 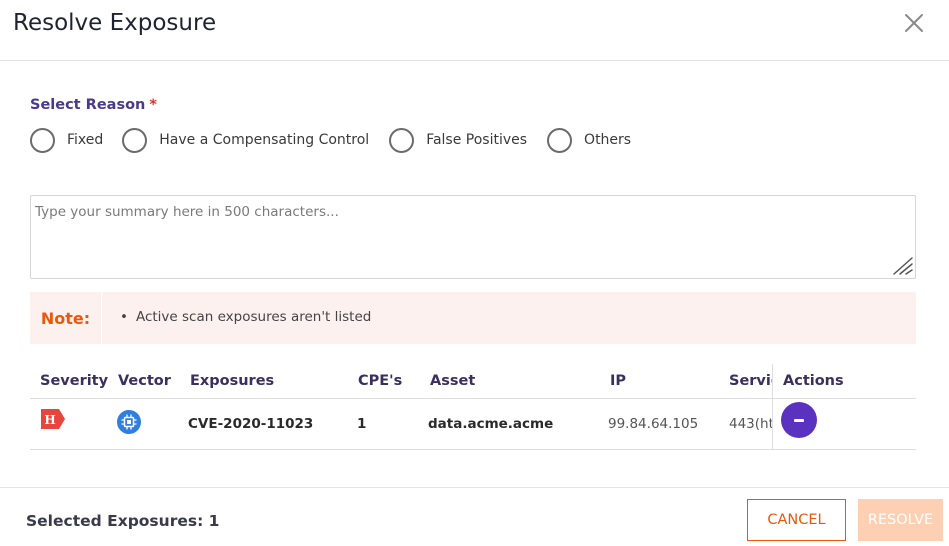 I want to click on column-header-asset: Asset, so click(x=452, y=381).